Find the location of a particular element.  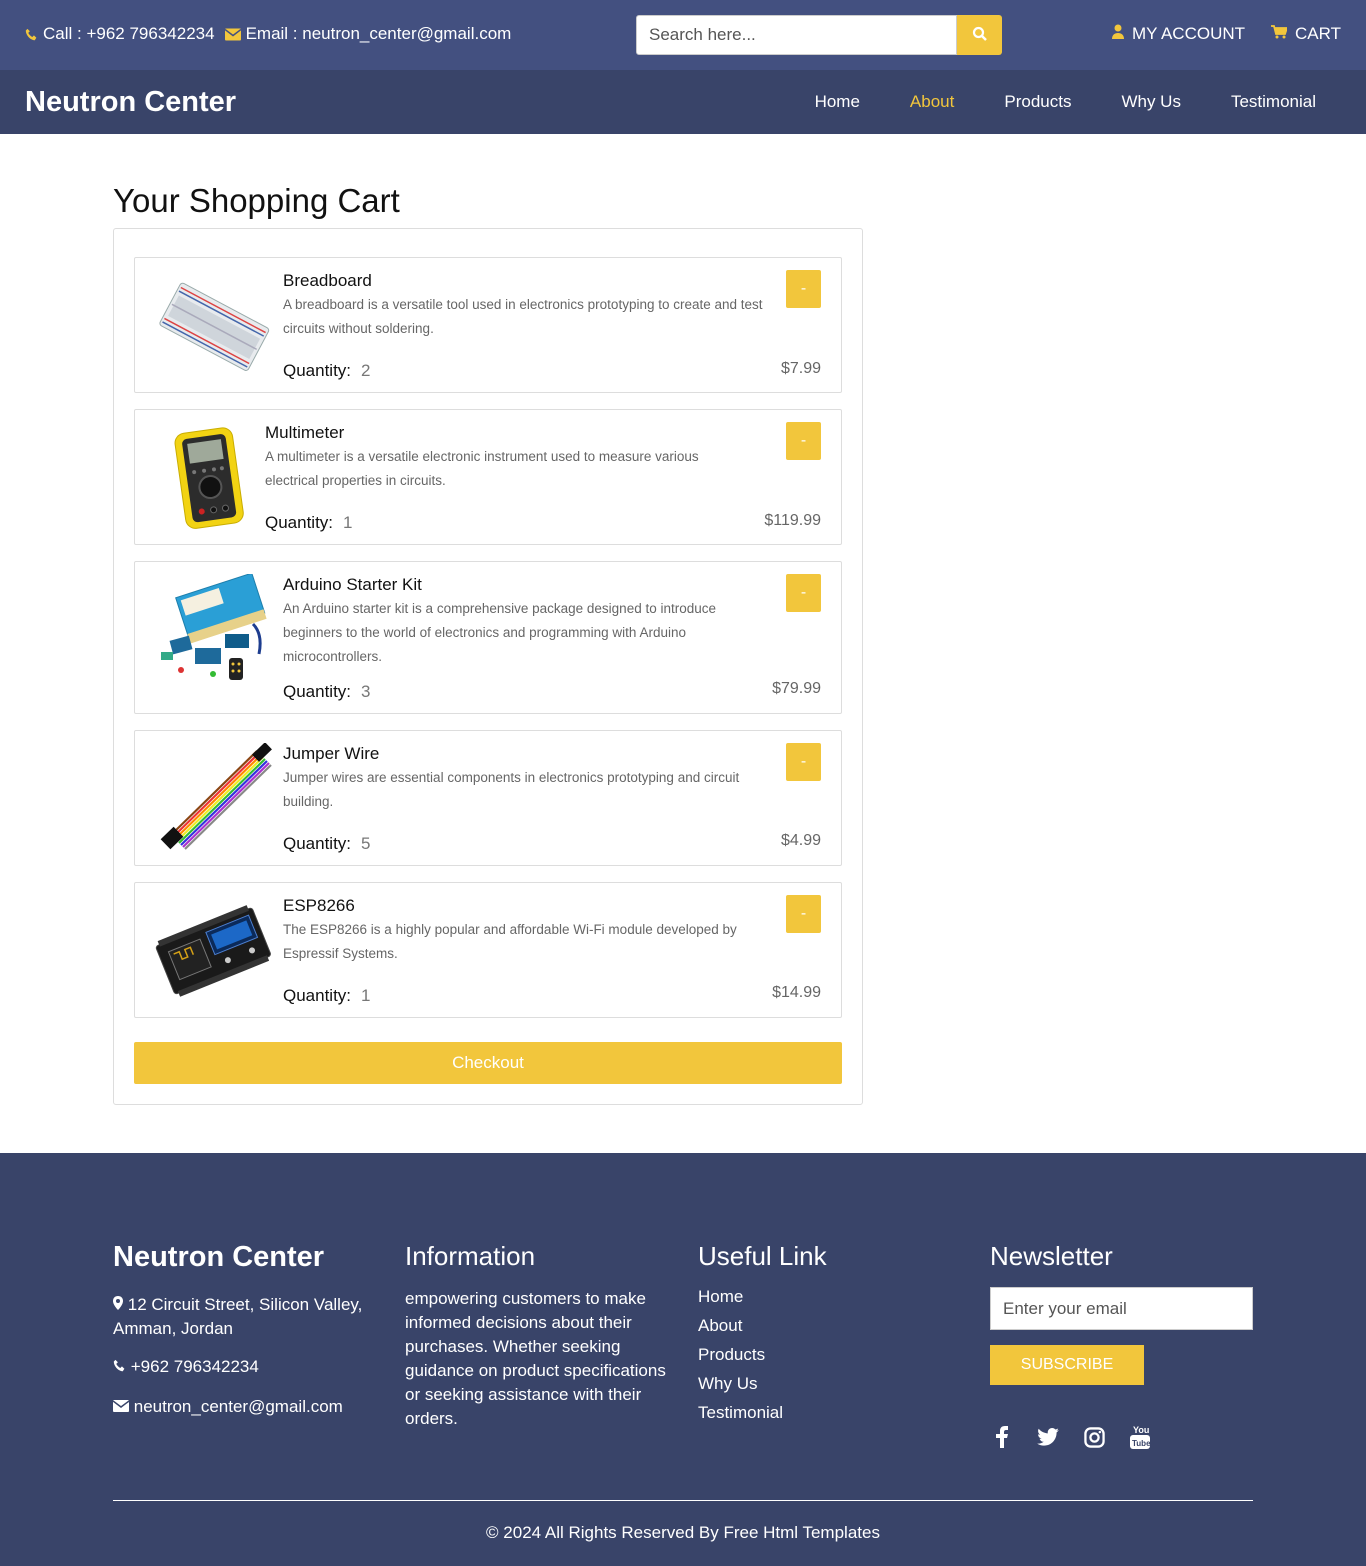

email-text: neutron_center@gmail.com is located at coordinates (238, 1406).